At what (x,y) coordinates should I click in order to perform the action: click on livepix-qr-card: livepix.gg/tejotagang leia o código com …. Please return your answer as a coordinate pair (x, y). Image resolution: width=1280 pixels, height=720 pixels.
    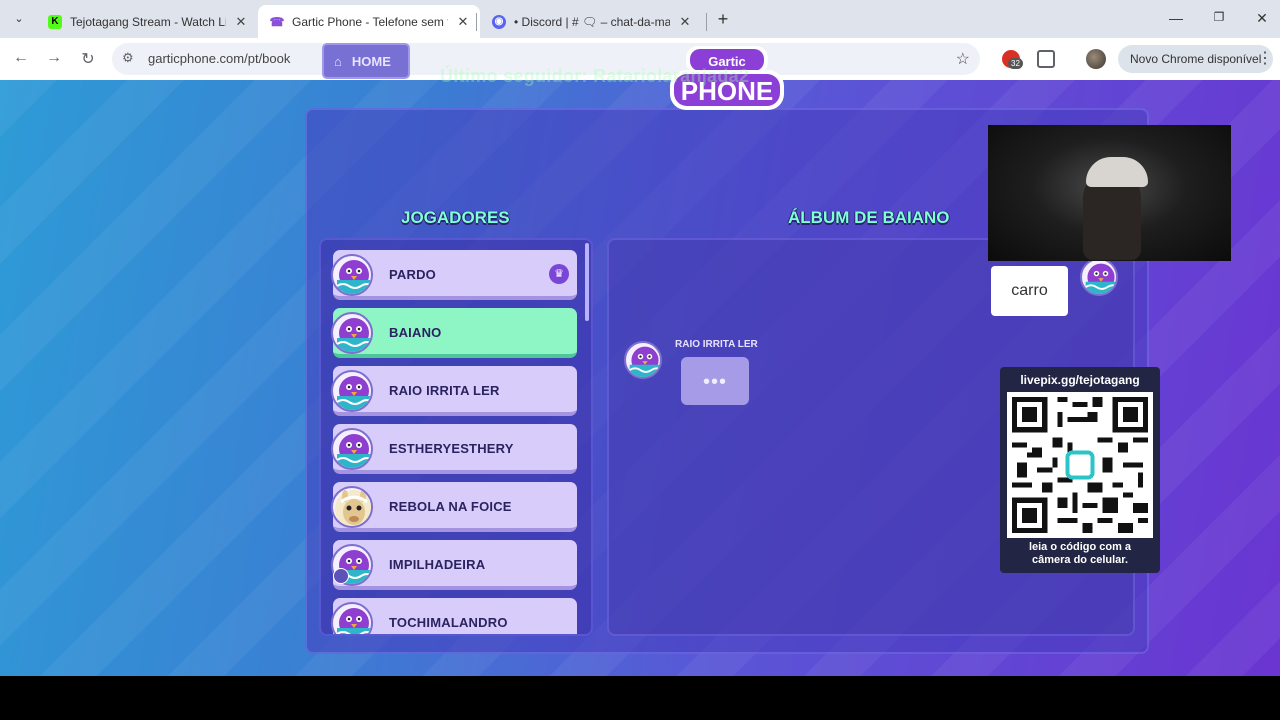
    Looking at the image, I should click on (1080, 470).